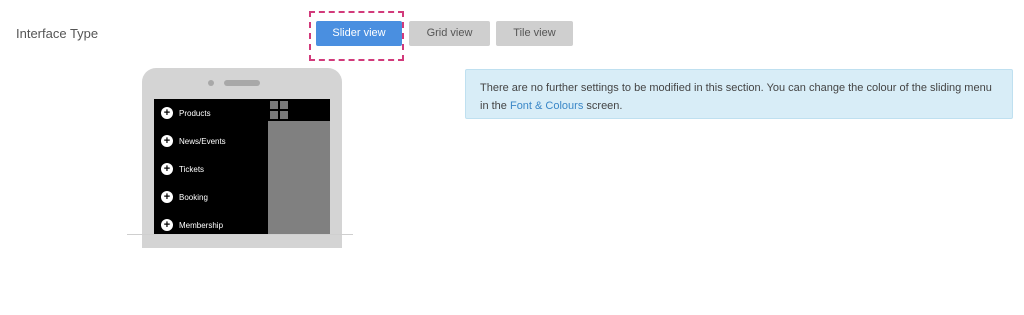 Image resolution: width=1024 pixels, height=315 pixels. Describe the element at coordinates (279, 110) in the screenshot. I see `grid-menu-icon` at that location.